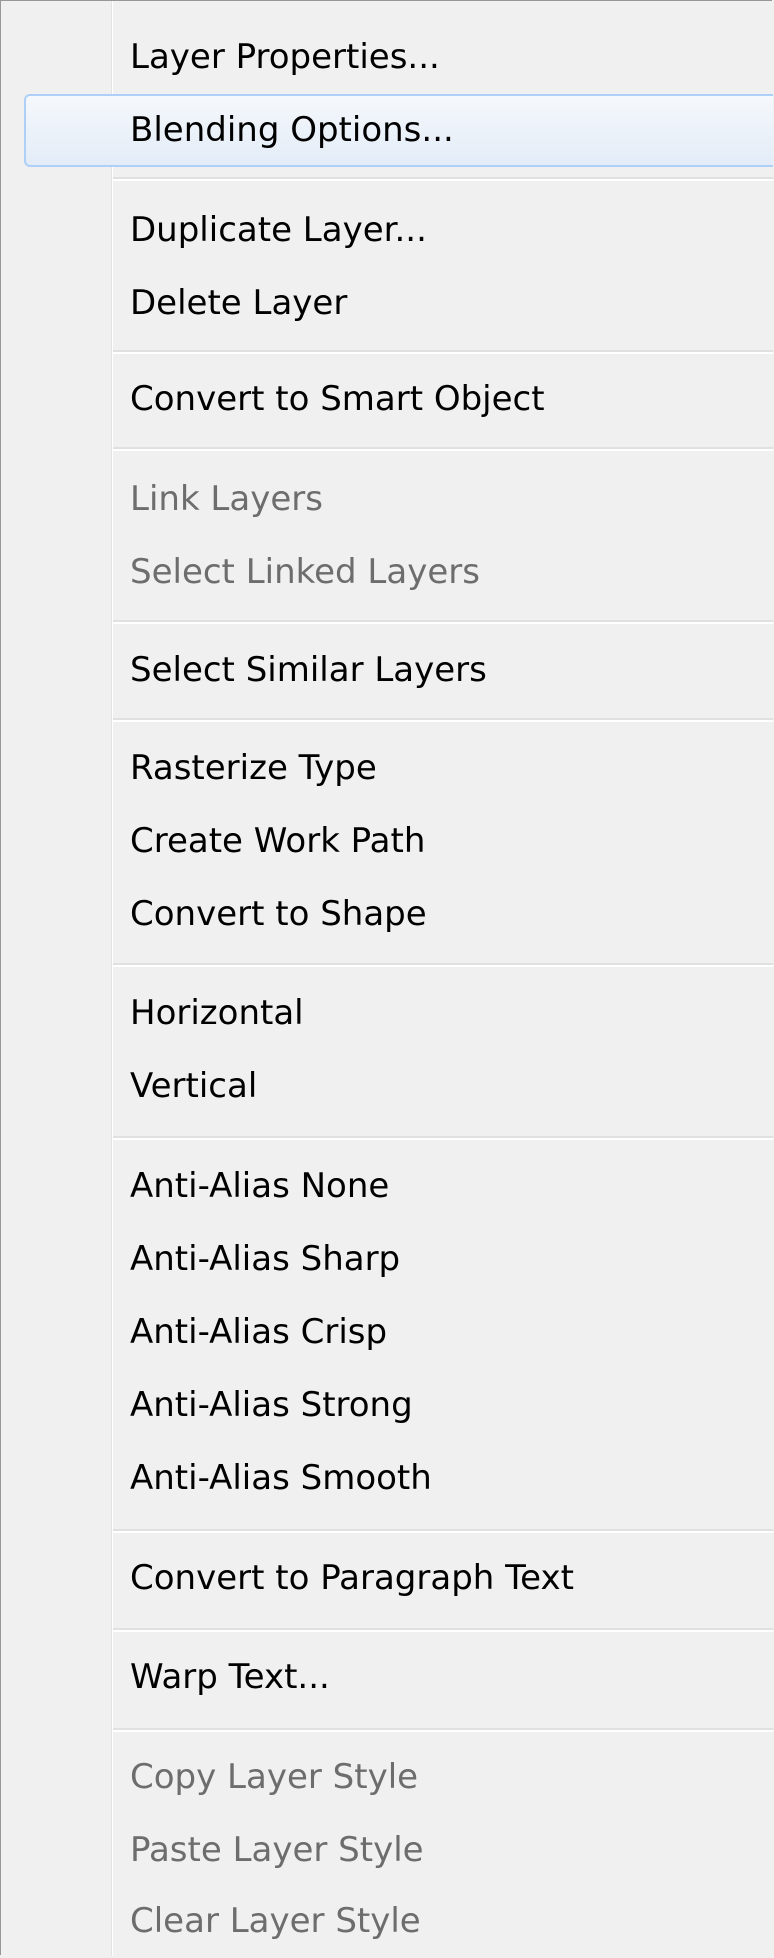 Image resolution: width=774 pixels, height=1958 pixels. What do you see at coordinates (352, 1578) in the screenshot?
I see `menu-item-label: Convert to Paragraph Text` at bounding box center [352, 1578].